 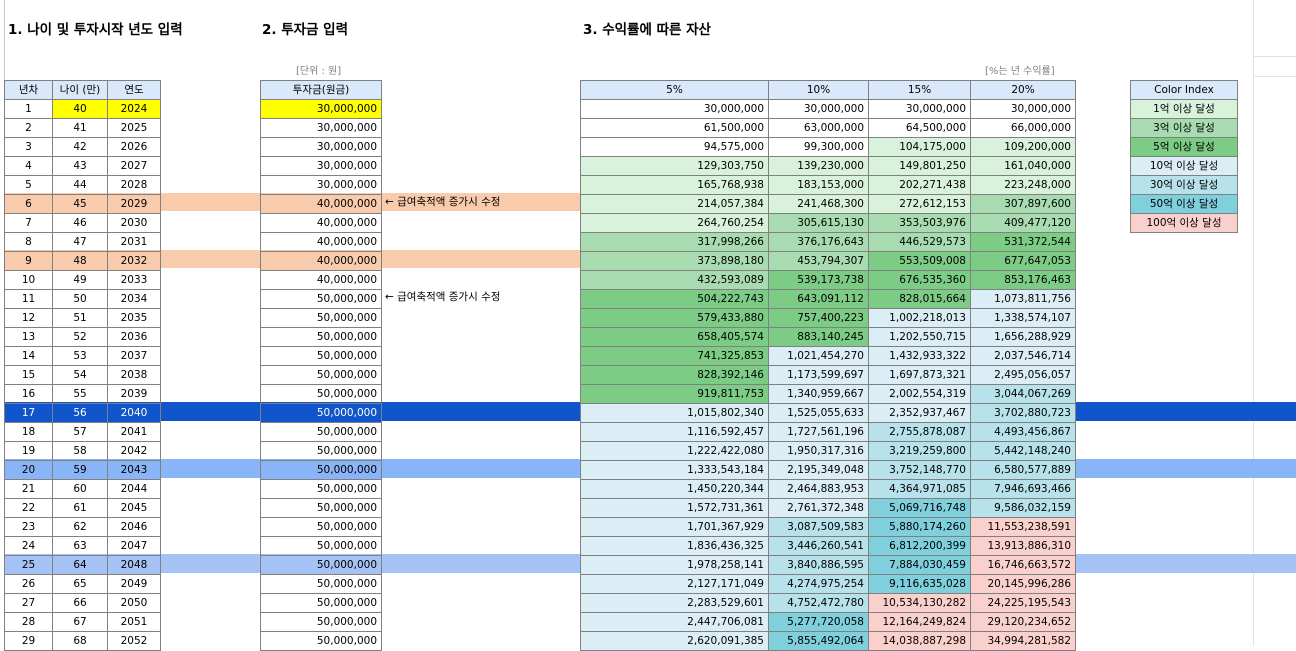 What do you see at coordinates (134, 318) in the screenshot?
I see `year-cell: 2035` at bounding box center [134, 318].